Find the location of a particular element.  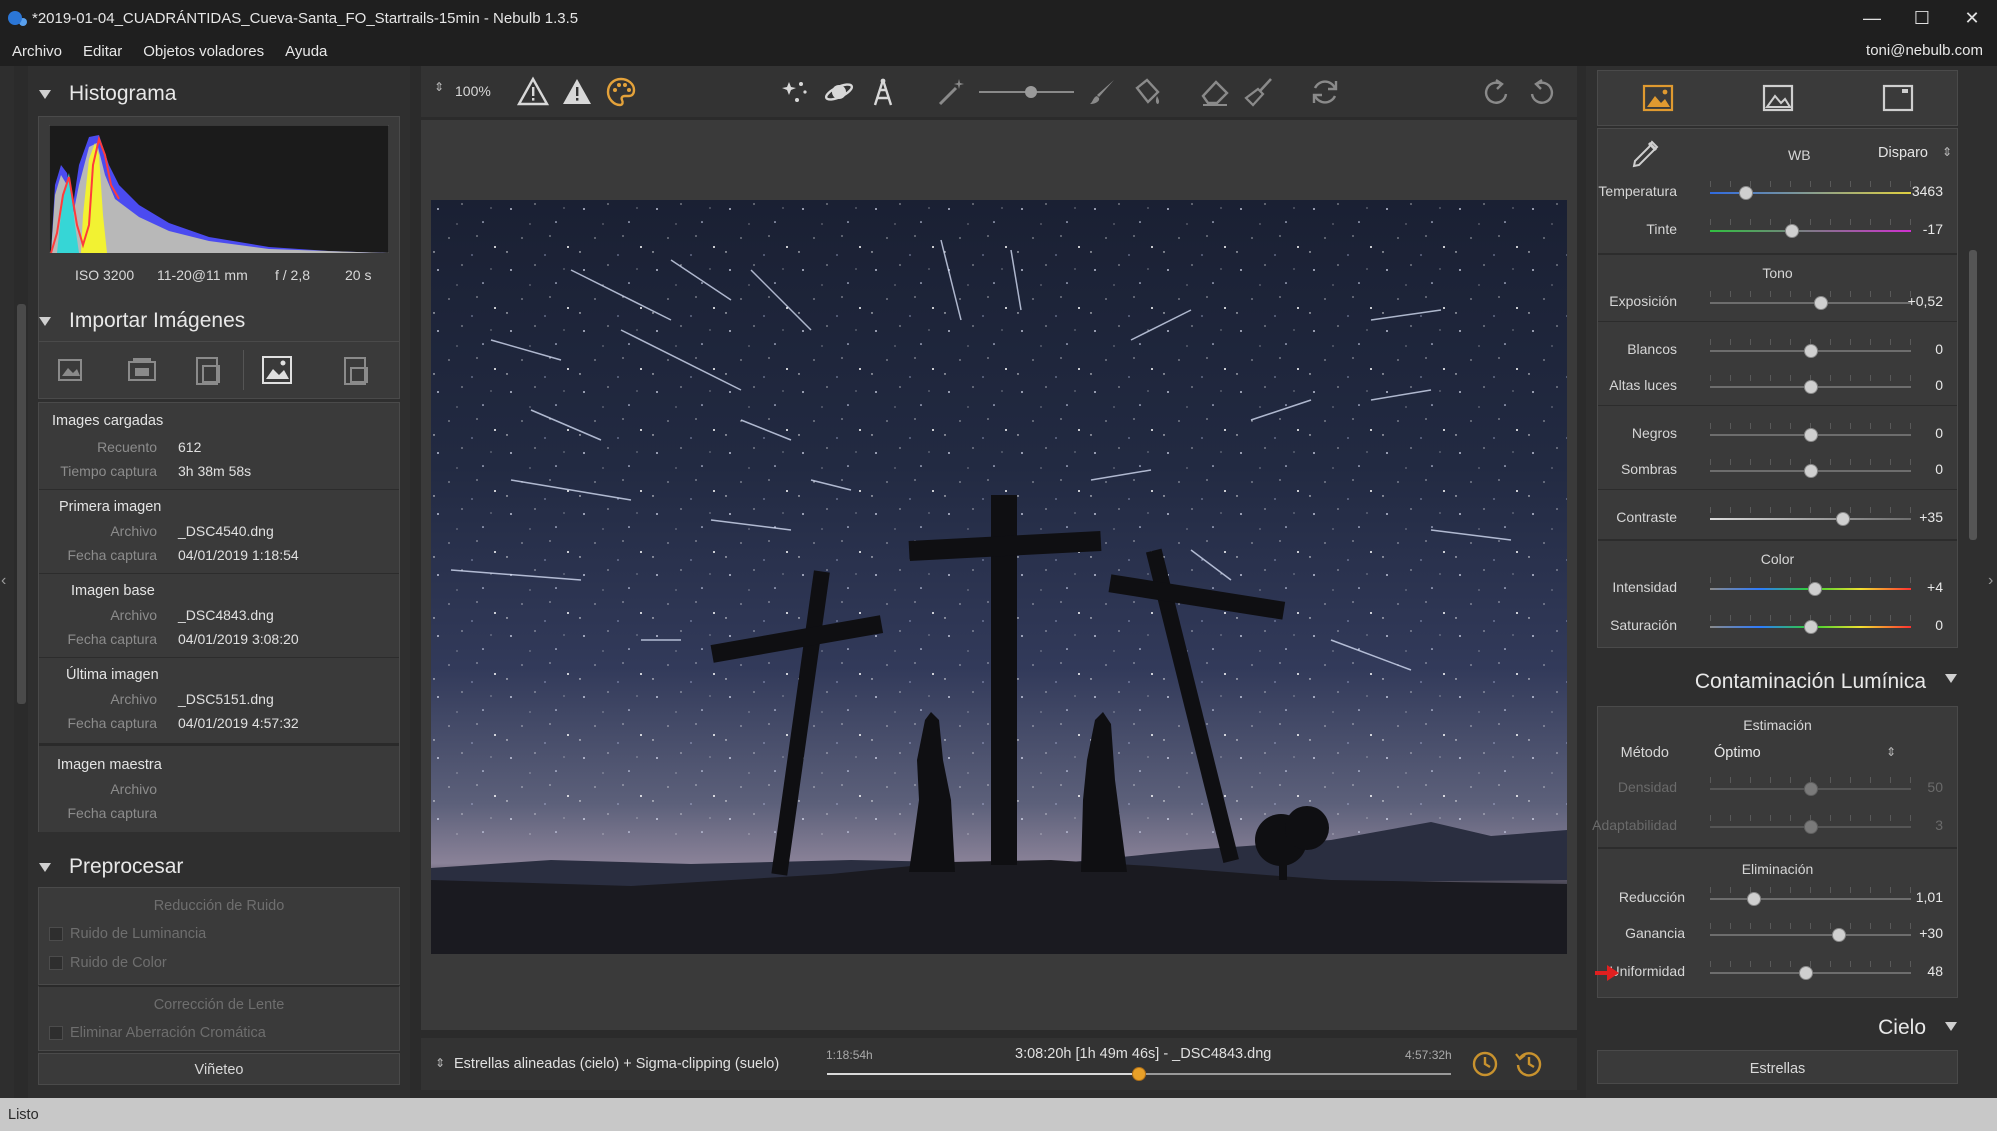

collapse-right-icon: › is located at coordinates (1990, 581).